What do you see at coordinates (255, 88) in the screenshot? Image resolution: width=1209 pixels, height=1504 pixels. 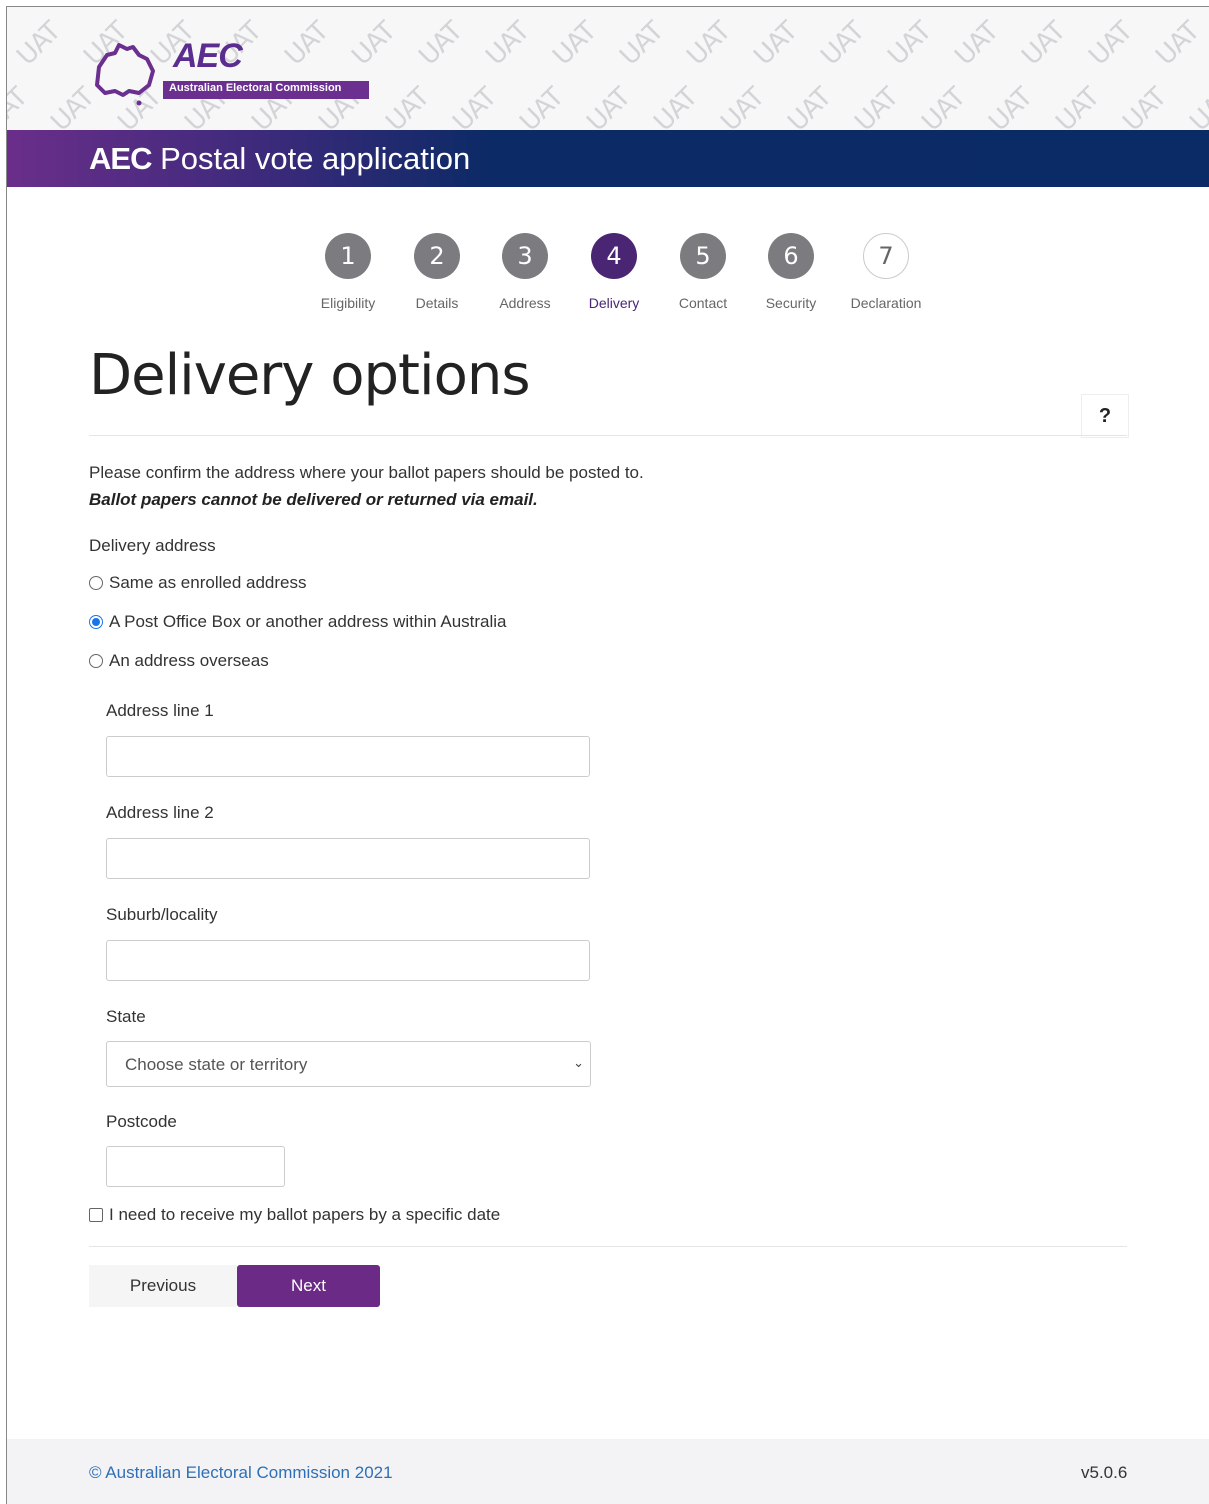 I see `logo-subtitle: Australian Electoral Commission` at bounding box center [255, 88].